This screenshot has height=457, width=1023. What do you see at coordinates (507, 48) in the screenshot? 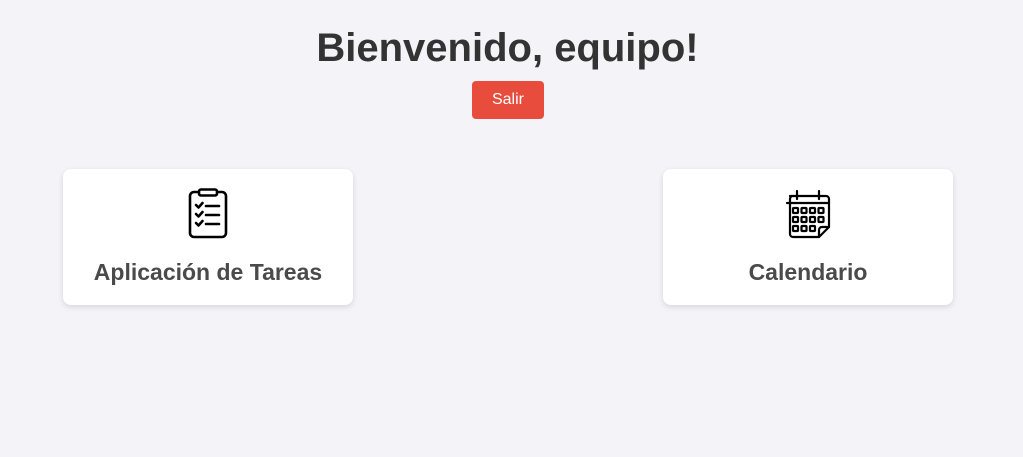
I see `page-title: Bienvenido, equipo!` at bounding box center [507, 48].